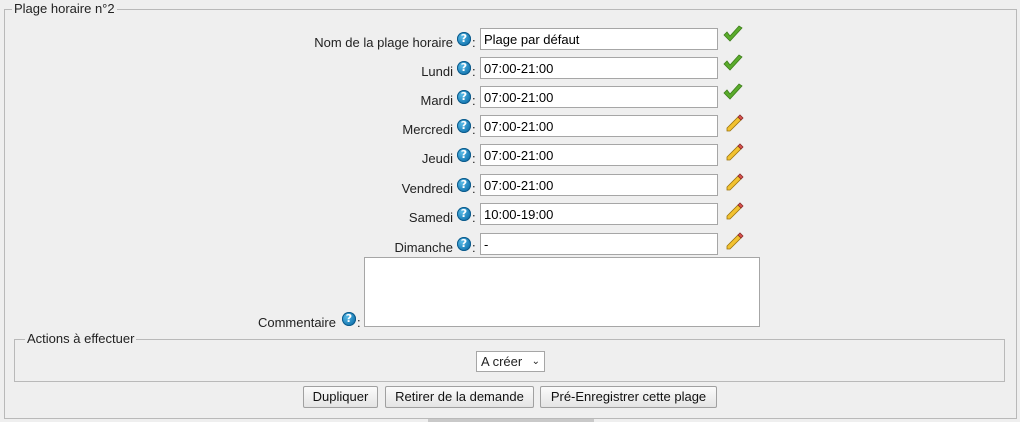 This screenshot has width=1020, height=422. I want to click on label-dimanche: Dimanche, so click(423, 247).